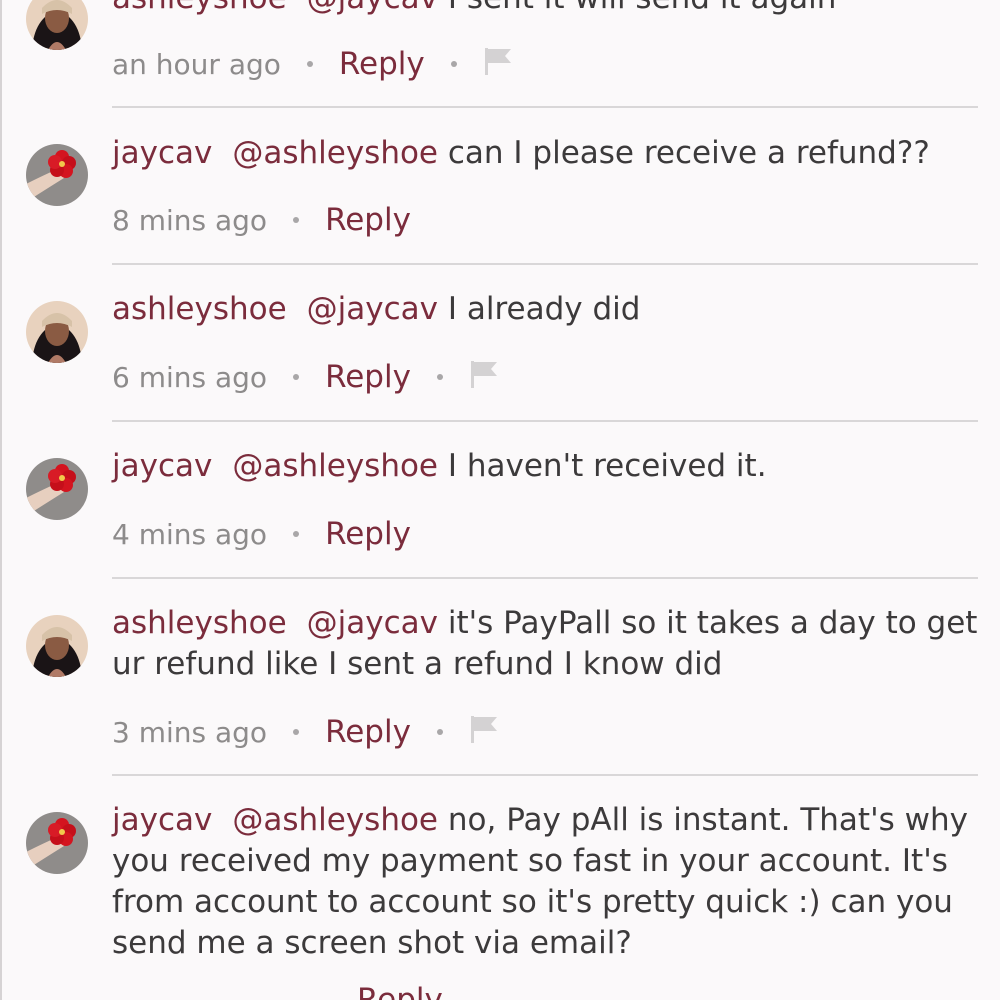 The image size is (1000, 1000). I want to click on comment-text: ashleyshoe @jaycav I already did, so click(547, 309).